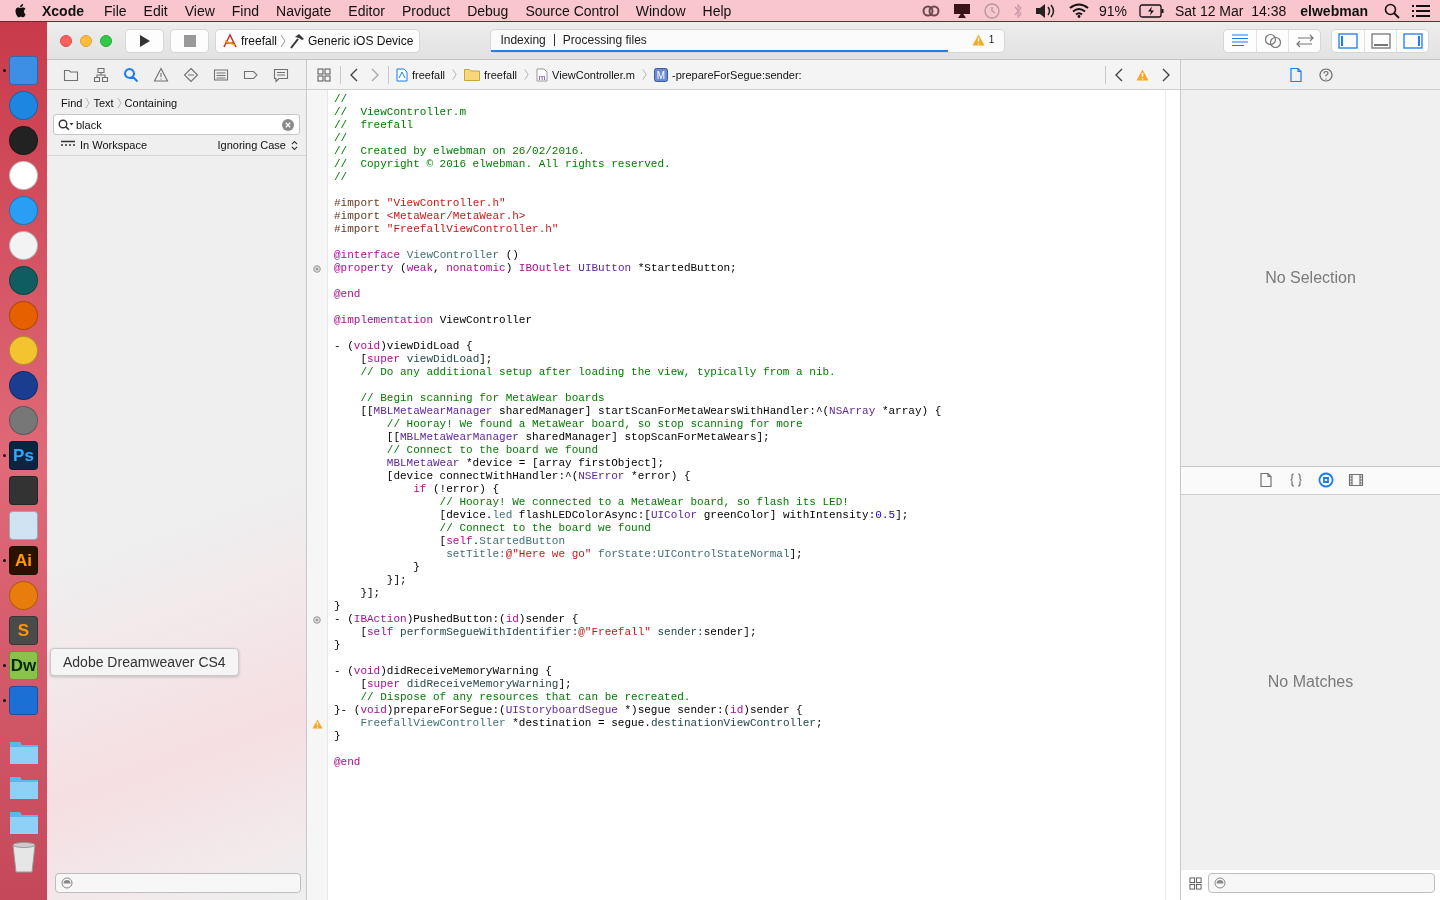 The height and width of the screenshot is (900, 1440). I want to click on media-library-tab, so click(1355, 480).